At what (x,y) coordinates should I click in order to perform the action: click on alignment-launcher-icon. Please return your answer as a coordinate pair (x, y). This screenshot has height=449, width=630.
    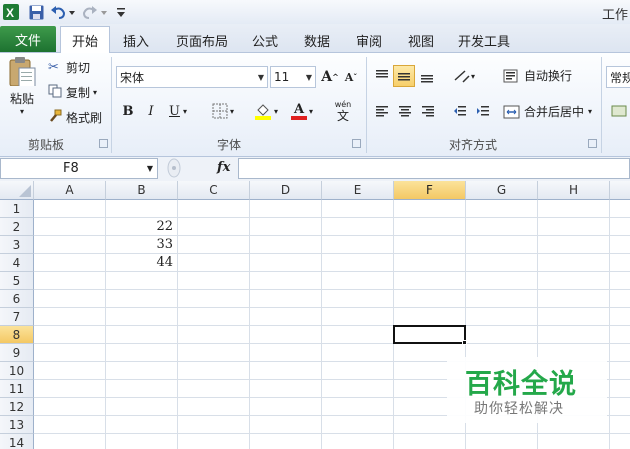
    Looking at the image, I should click on (592, 143).